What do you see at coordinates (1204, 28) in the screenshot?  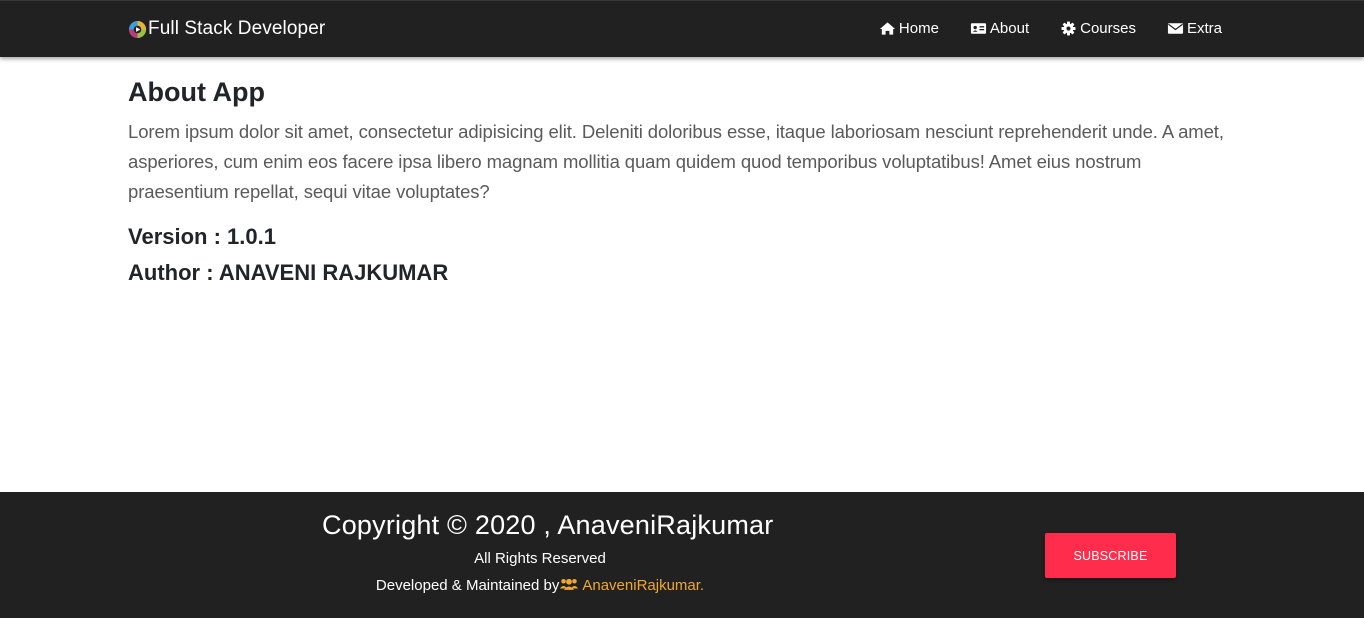 I see `nav-item-extra-label: Extra` at bounding box center [1204, 28].